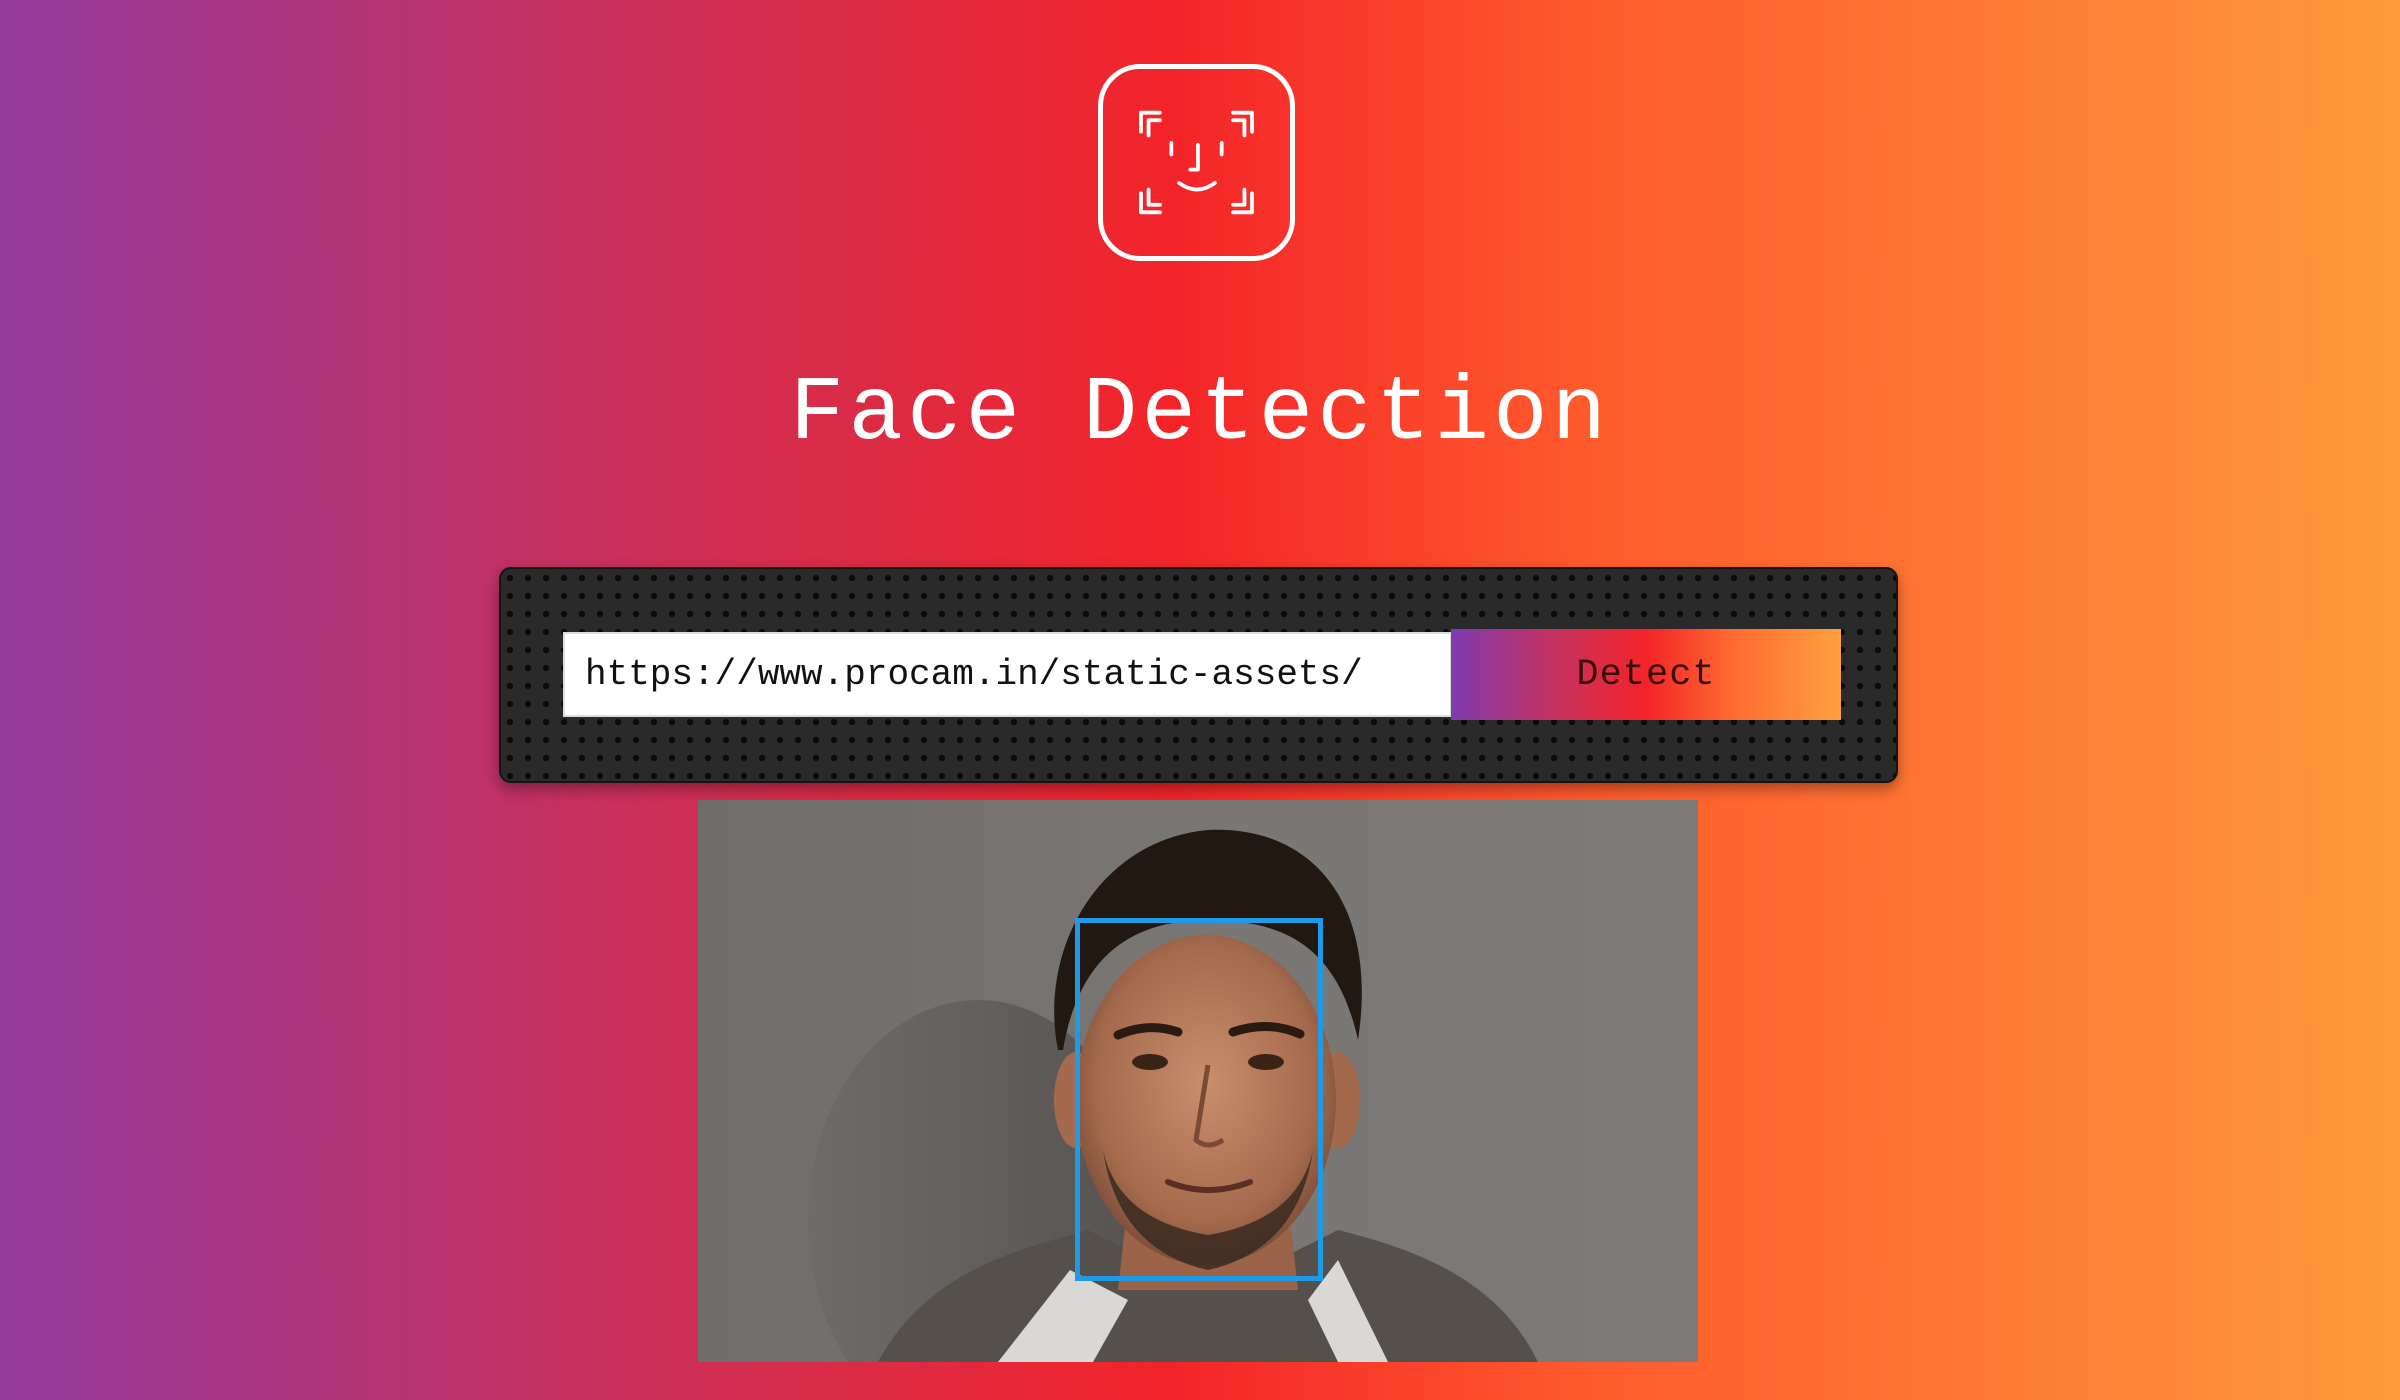 The image size is (2400, 1400). I want to click on face-id-logo, so click(1196, 162).